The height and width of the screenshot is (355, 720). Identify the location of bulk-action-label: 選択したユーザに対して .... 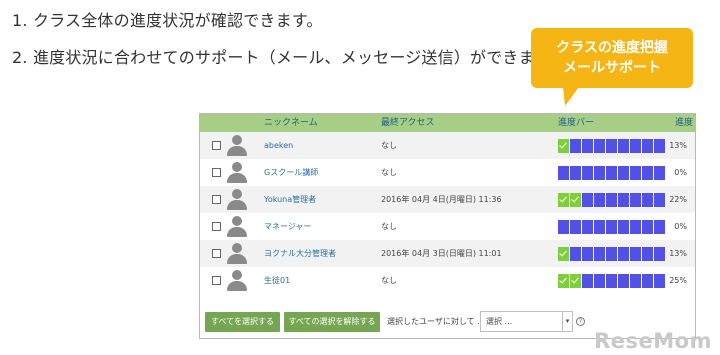
(436, 321).